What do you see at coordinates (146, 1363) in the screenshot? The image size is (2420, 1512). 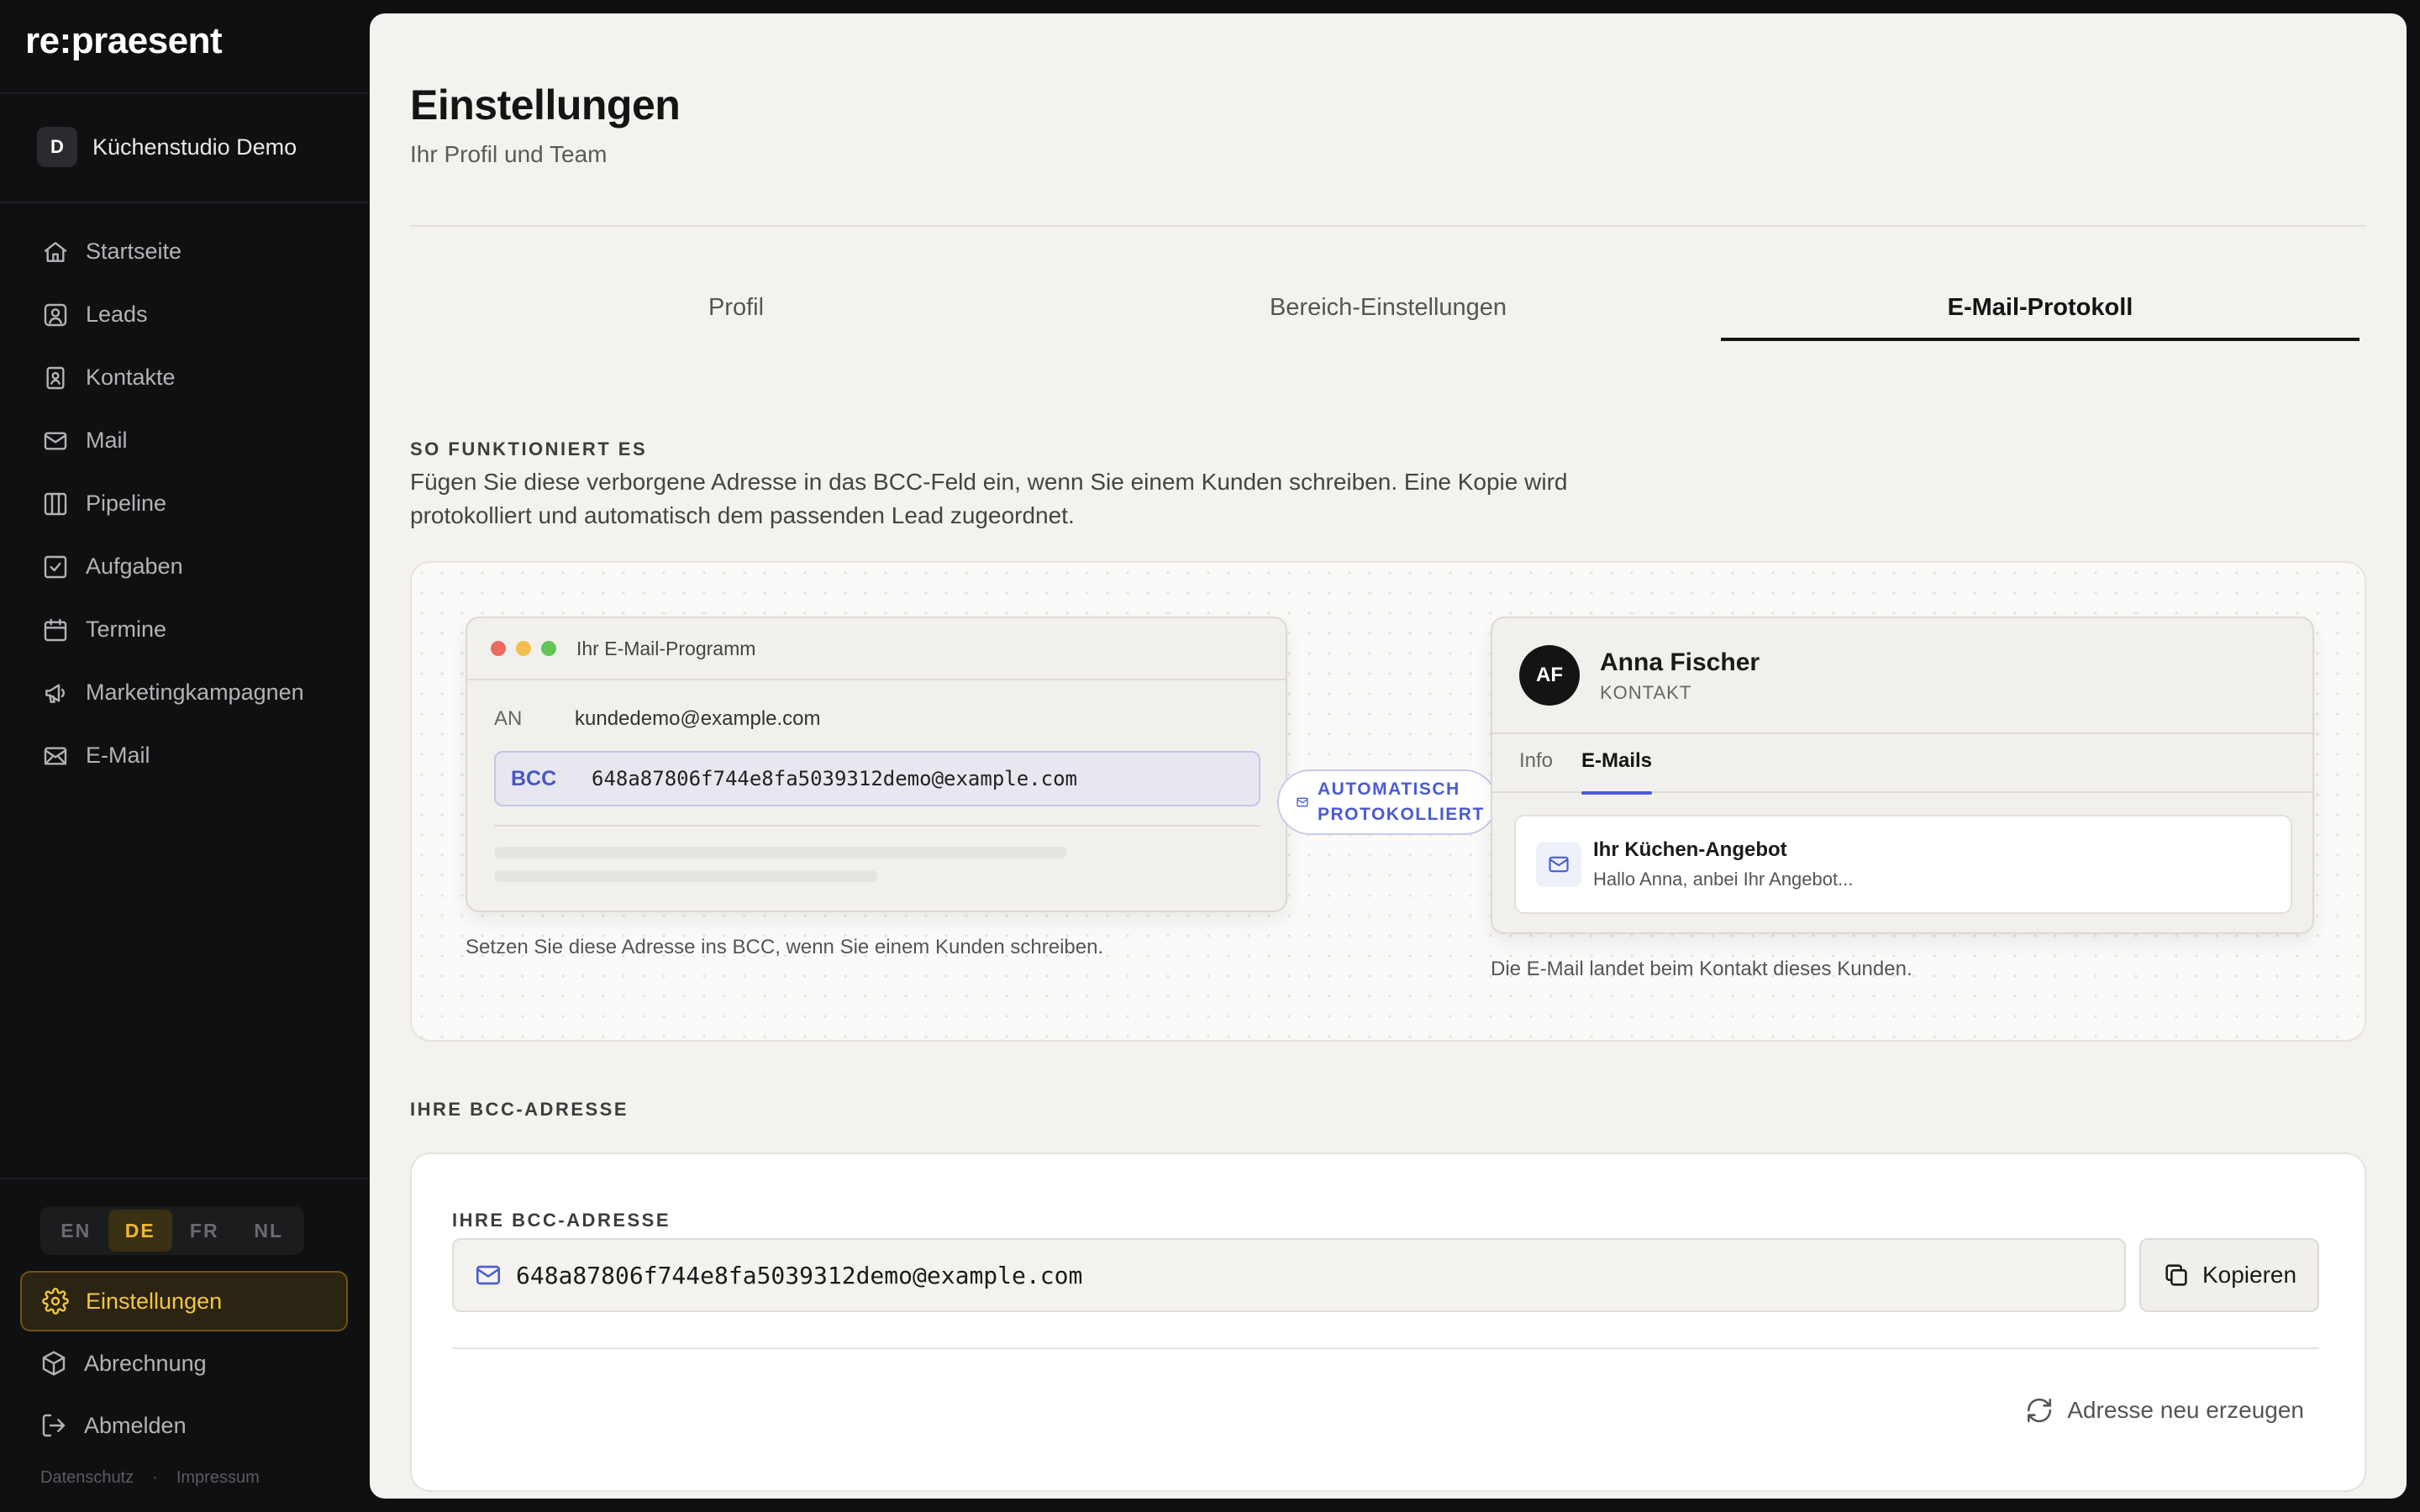 I see `sidebar-item-label: Abrechnung` at bounding box center [146, 1363].